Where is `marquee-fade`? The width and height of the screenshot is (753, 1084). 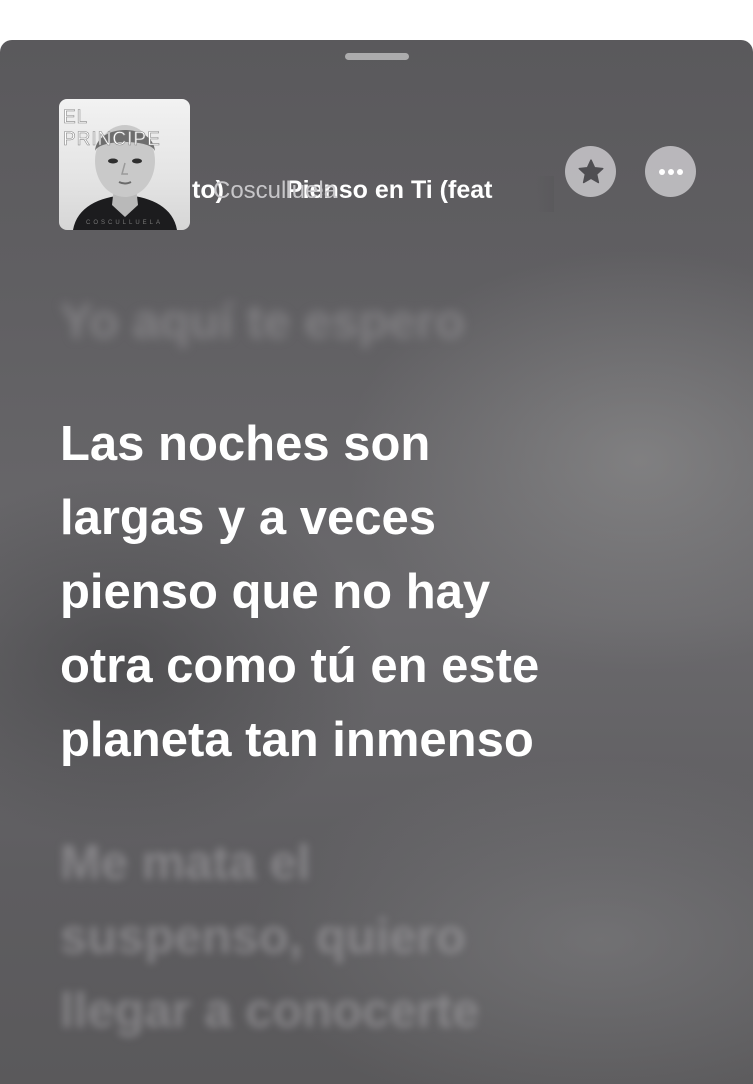 marquee-fade is located at coordinates (545, 194).